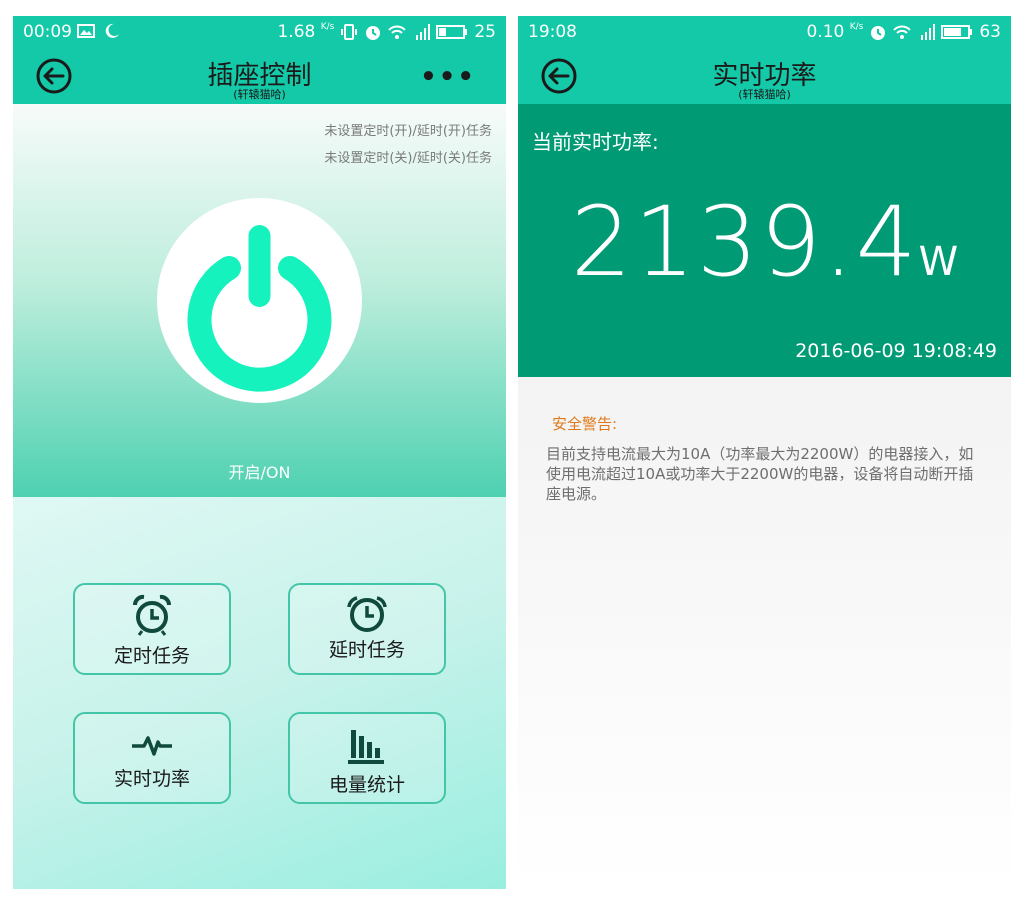  Describe the element at coordinates (152, 758) in the screenshot. I see `realtime-power-button: 实时功率` at that location.